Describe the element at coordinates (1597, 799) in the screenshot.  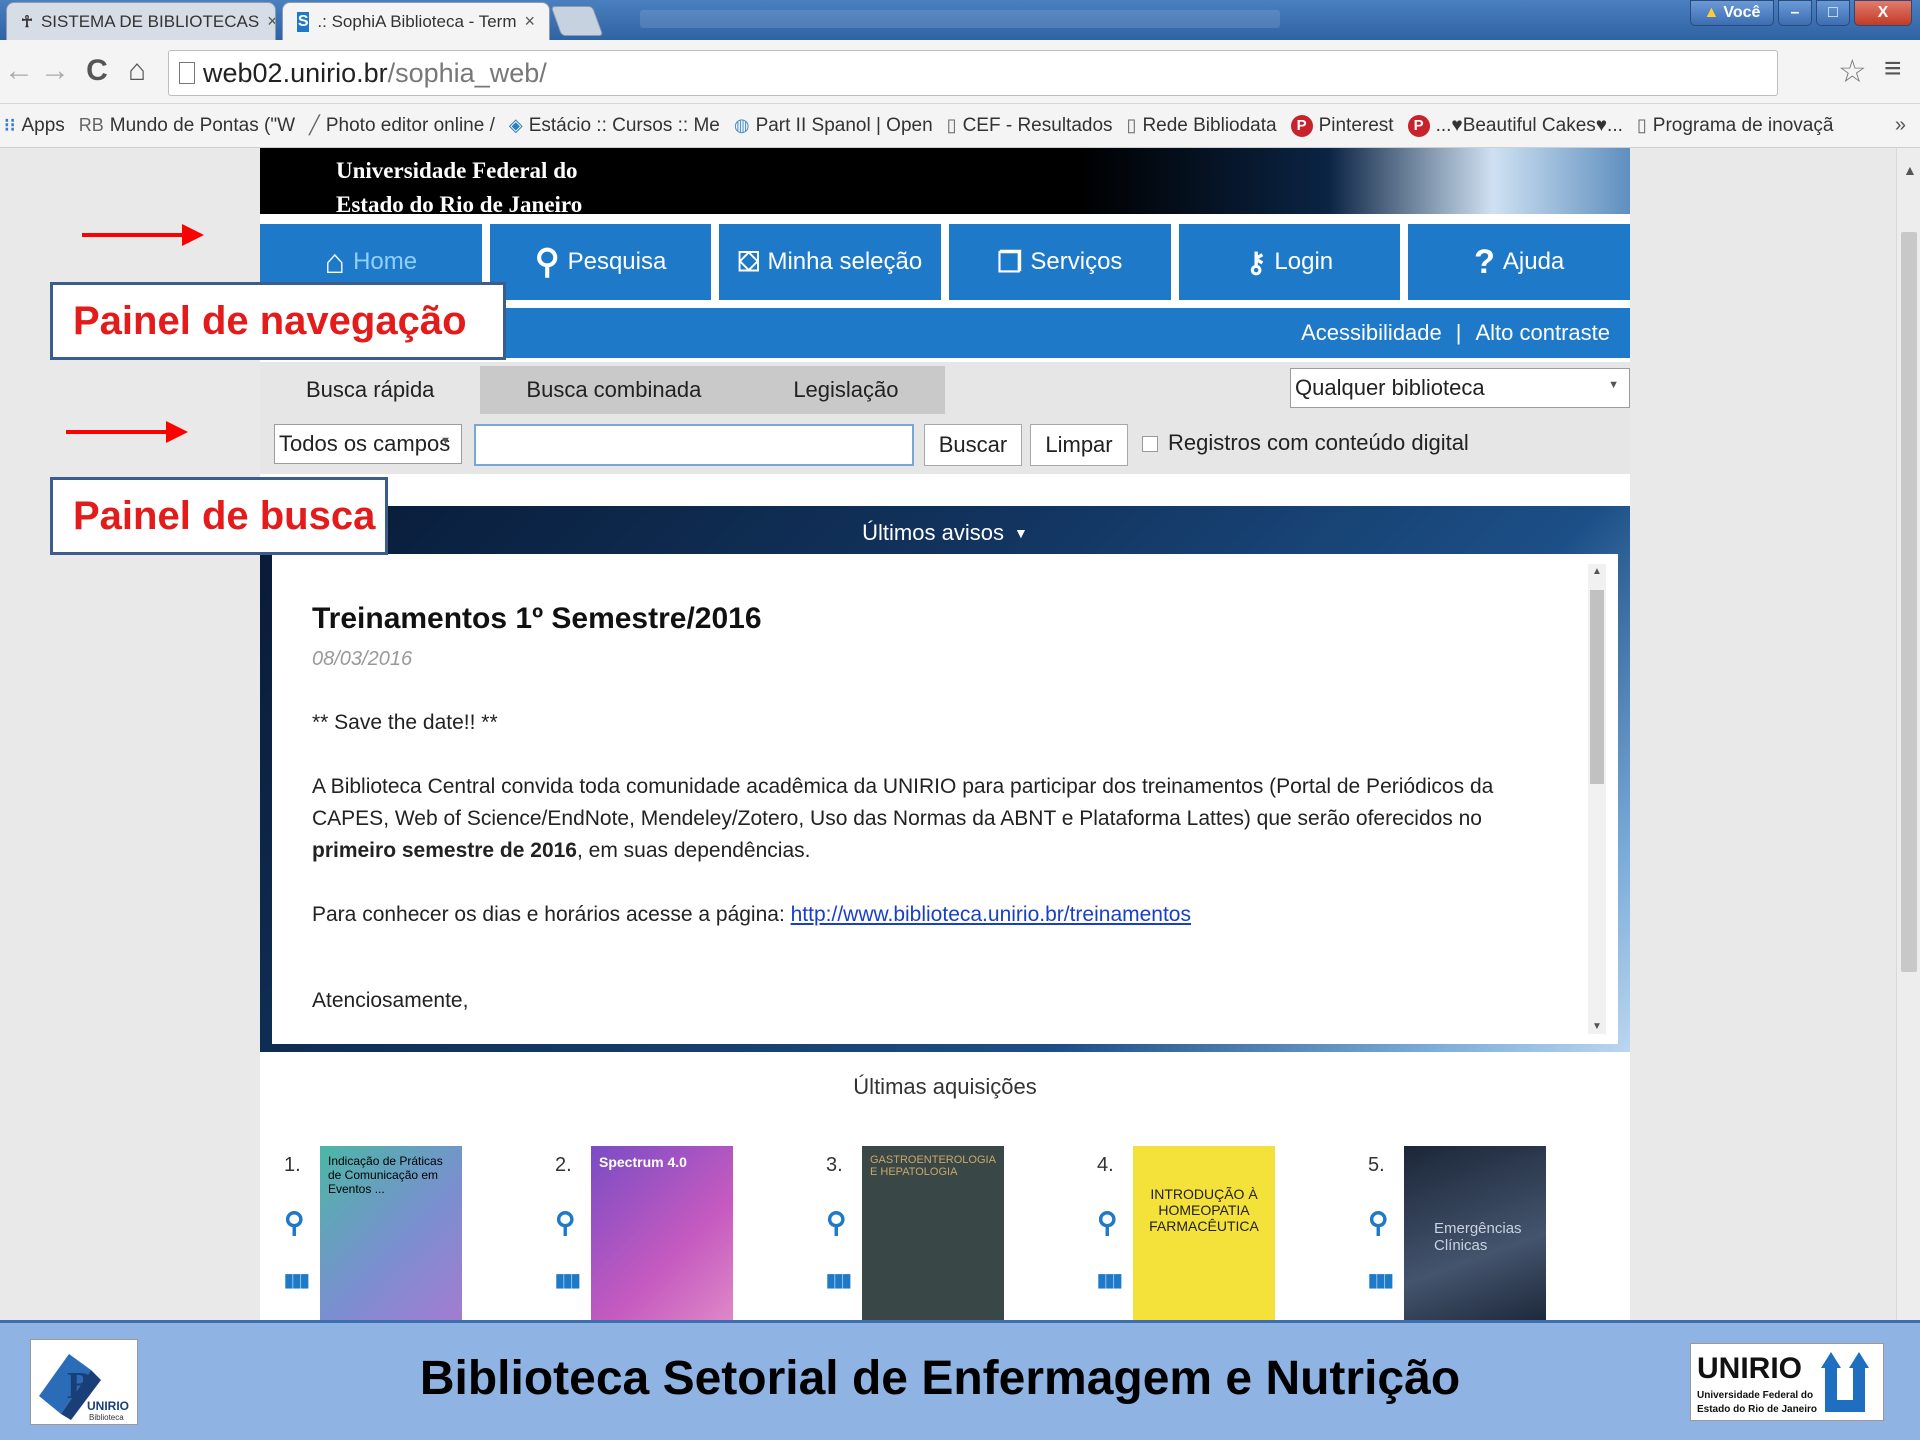
I see `news-scrollbar: ▲ ▼` at that location.